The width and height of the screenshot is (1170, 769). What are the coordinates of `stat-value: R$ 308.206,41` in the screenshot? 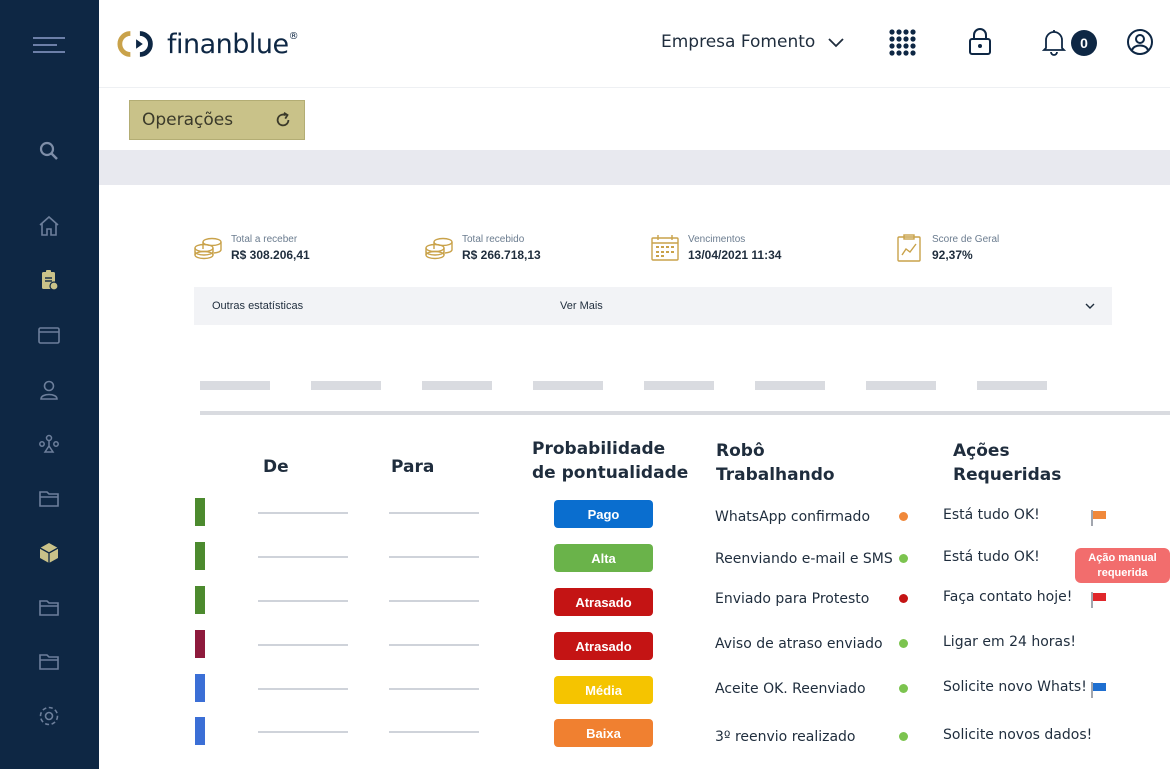 It's located at (270, 255).